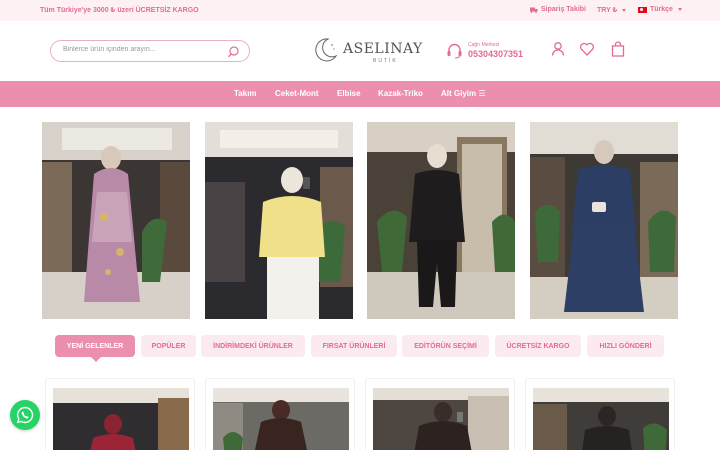 The width and height of the screenshot is (720, 450). I want to click on user-icon, so click(558, 49).